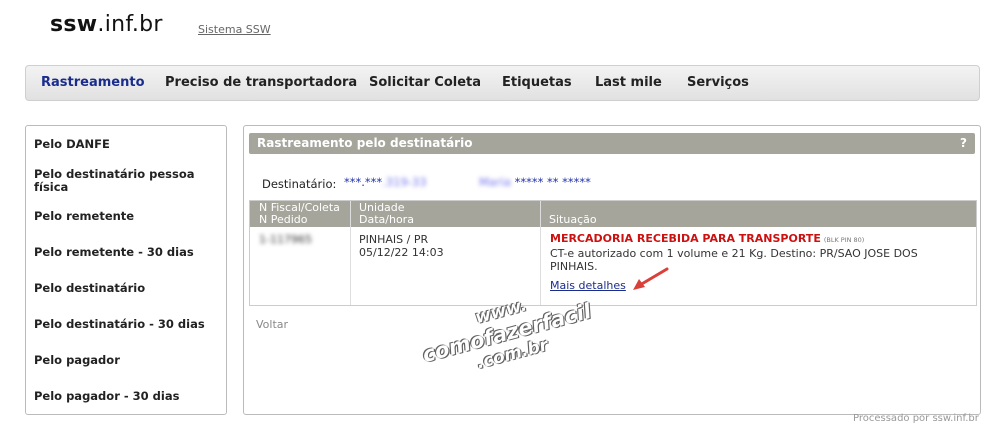 The height and width of the screenshot is (445, 1001). Describe the element at coordinates (844, 240) in the screenshot. I see `status-note: (BLK PIN 80)` at that location.